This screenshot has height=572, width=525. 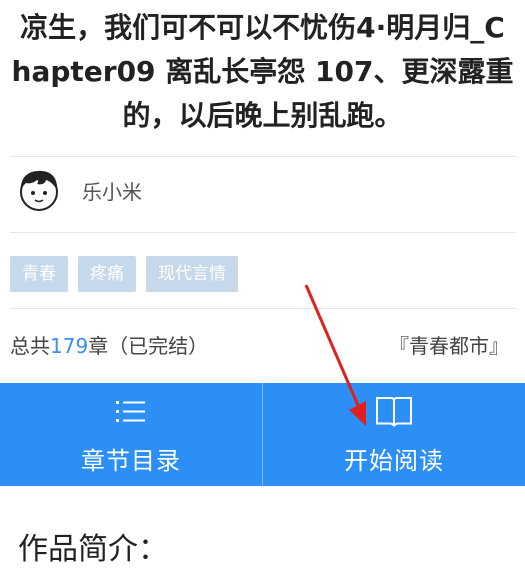 What do you see at coordinates (394, 412) in the screenshot?
I see `open-book-icon` at bounding box center [394, 412].